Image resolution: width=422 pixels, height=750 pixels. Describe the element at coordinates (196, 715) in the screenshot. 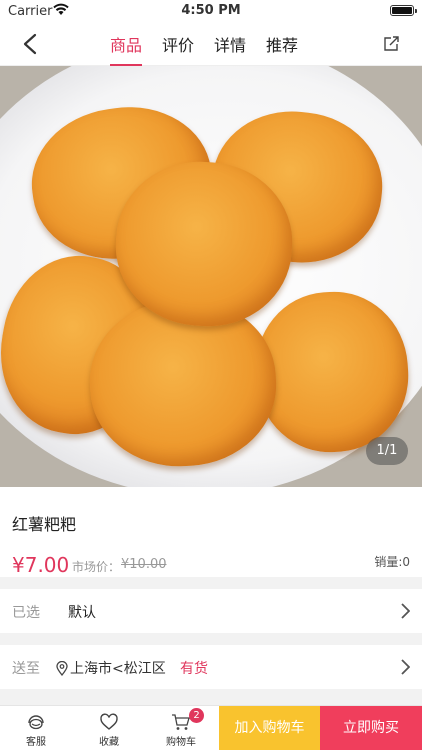

I see `cart-count-badge: 2` at that location.